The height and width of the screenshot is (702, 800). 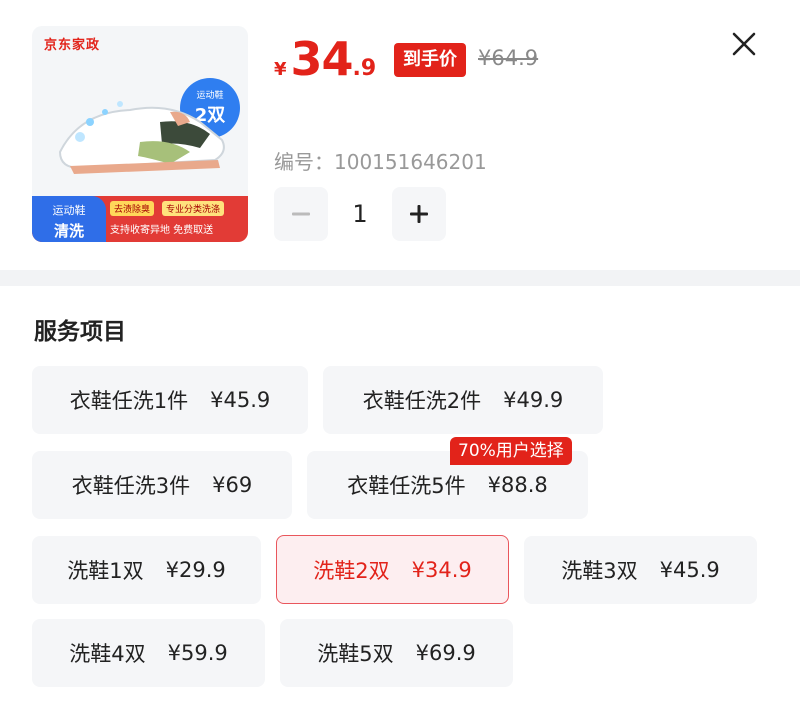 I want to click on service-option: 洗鞋1双 ¥29.9, so click(x=146, y=570).